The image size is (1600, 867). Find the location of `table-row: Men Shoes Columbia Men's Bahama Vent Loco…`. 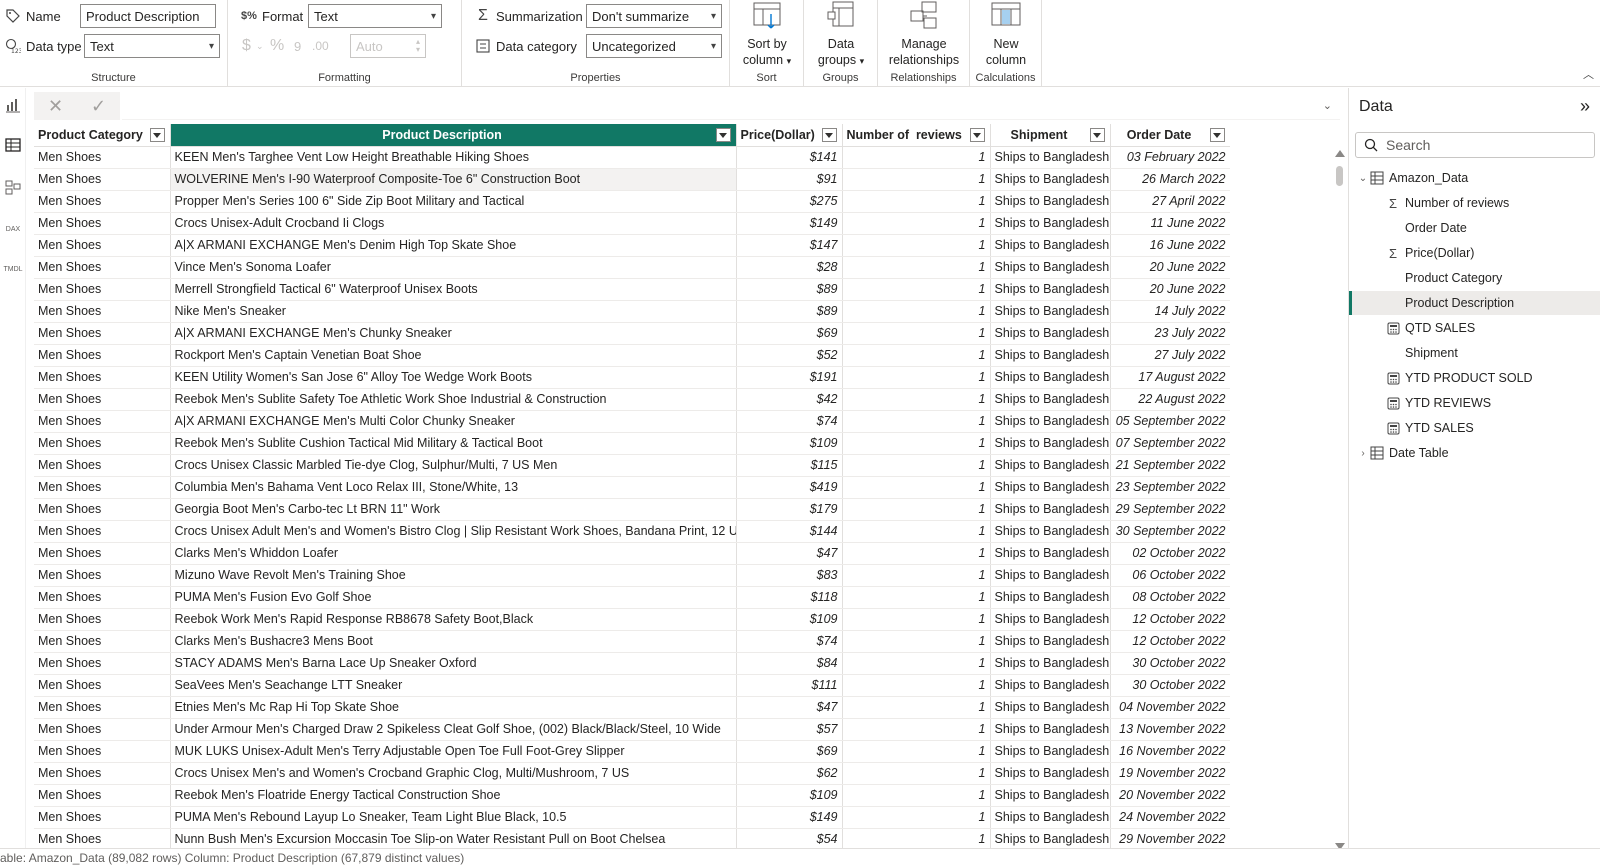

table-row: Men Shoes Columbia Men's Bahama Vent Loco… is located at coordinates (632, 487).